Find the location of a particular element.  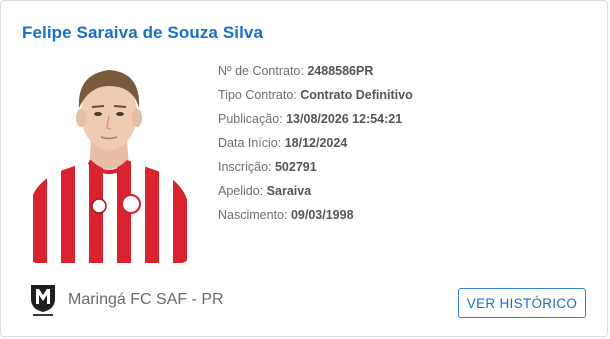

detail-publication: Publicação: 13/08/2026 12:54:21 is located at coordinates (310, 119).